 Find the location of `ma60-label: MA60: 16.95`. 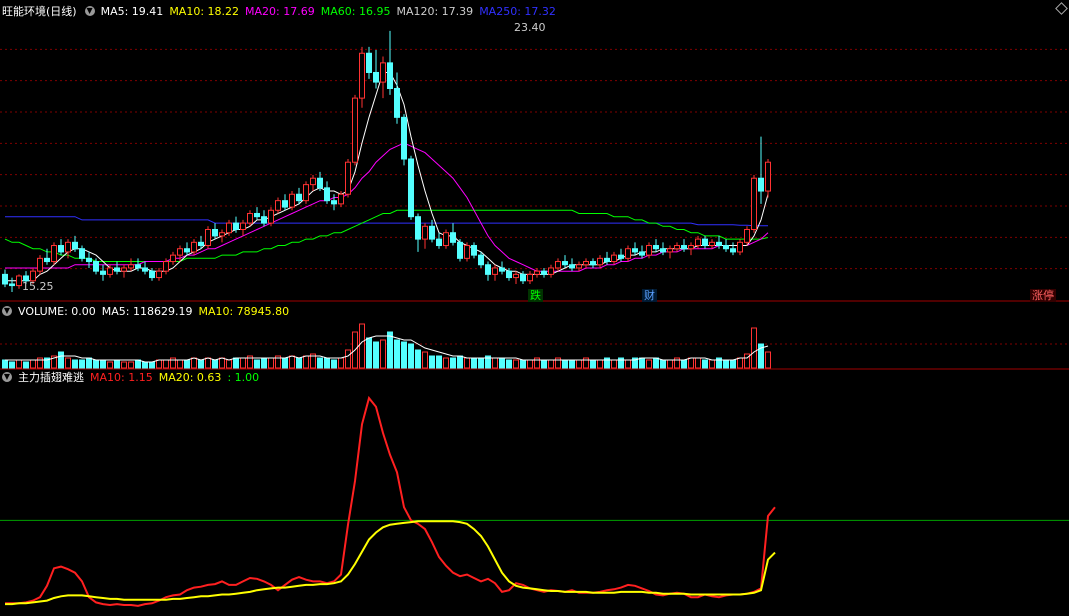

ma60-label: MA60: 16.95 is located at coordinates (355, 11).